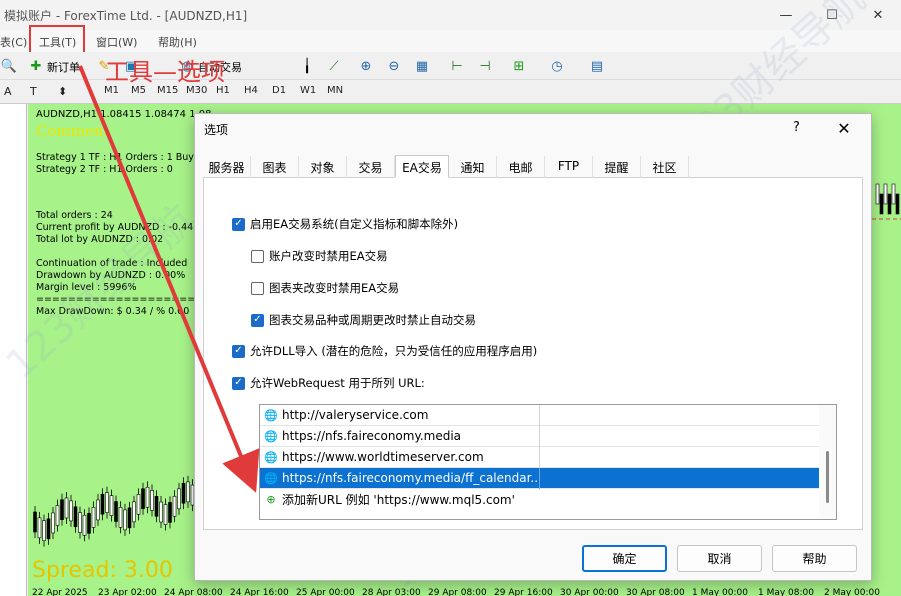 The width and height of the screenshot is (901, 596). What do you see at coordinates (457, 592) in the screenshot?
I see `time-axis-label: 29 Apr 08:00` at bounding box center [457, 592].